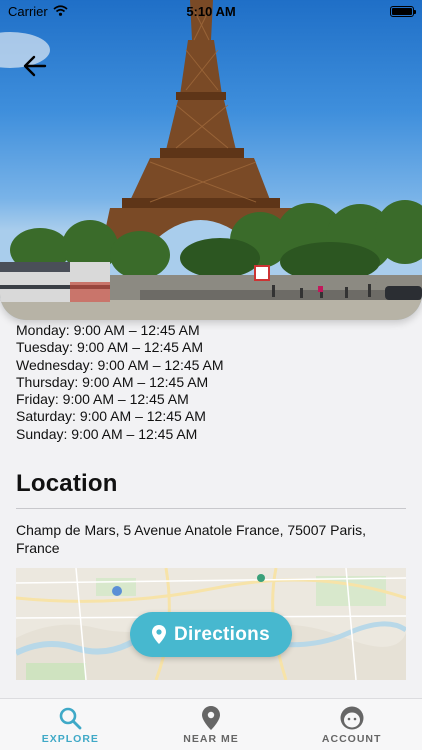 This screenshot has width=422, height=750. What do you see at coordinates (403, 11) in the screenshot?
I see `battery-icon` at bounding box center [403, 11].